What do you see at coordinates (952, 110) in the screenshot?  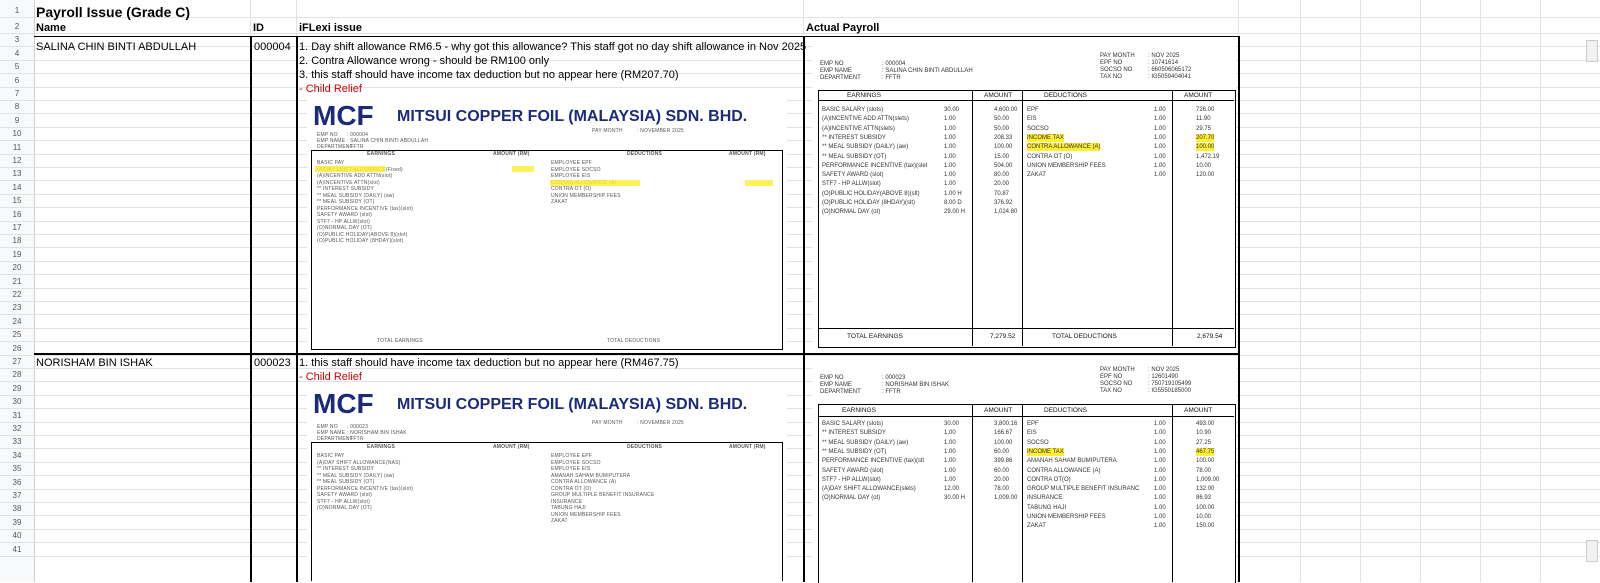 I see `actual-earning-qty: 30.00` at bounding box center [952, 110].